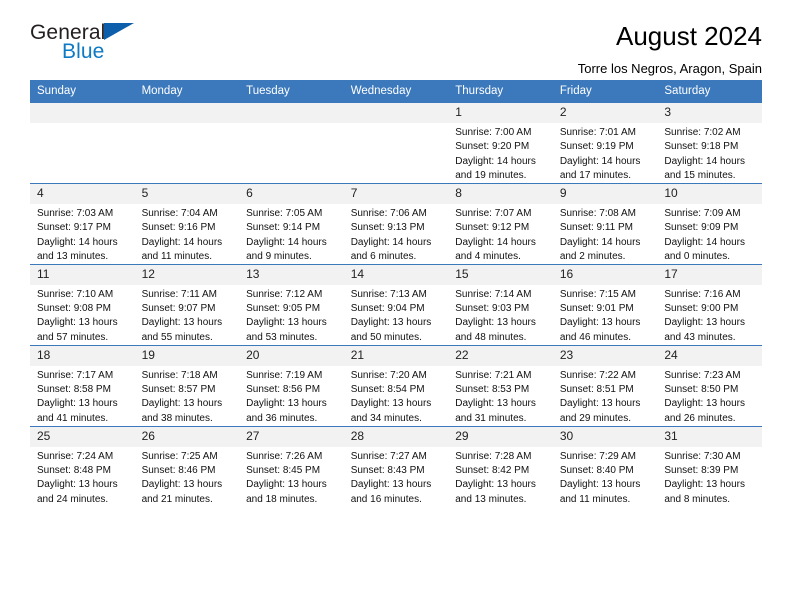  I want to click on day-number: 29, so click(500, 436).